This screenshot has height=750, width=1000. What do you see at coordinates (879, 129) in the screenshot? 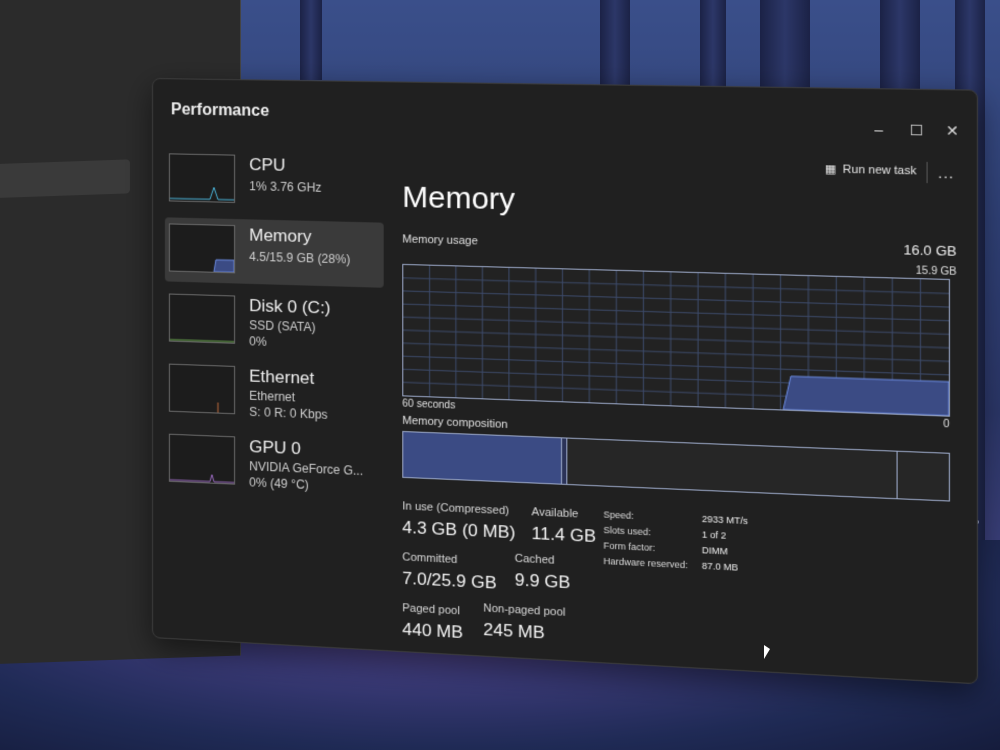
I see `minimize-button: –` at bounding box center [879, 129].